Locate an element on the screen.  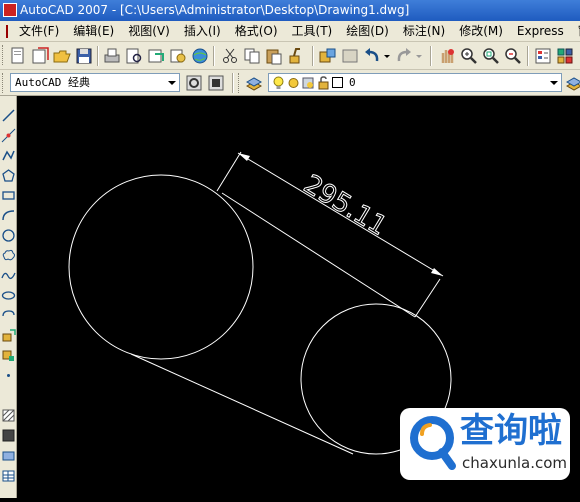
plot-icon is located at coordinates (112, 56).